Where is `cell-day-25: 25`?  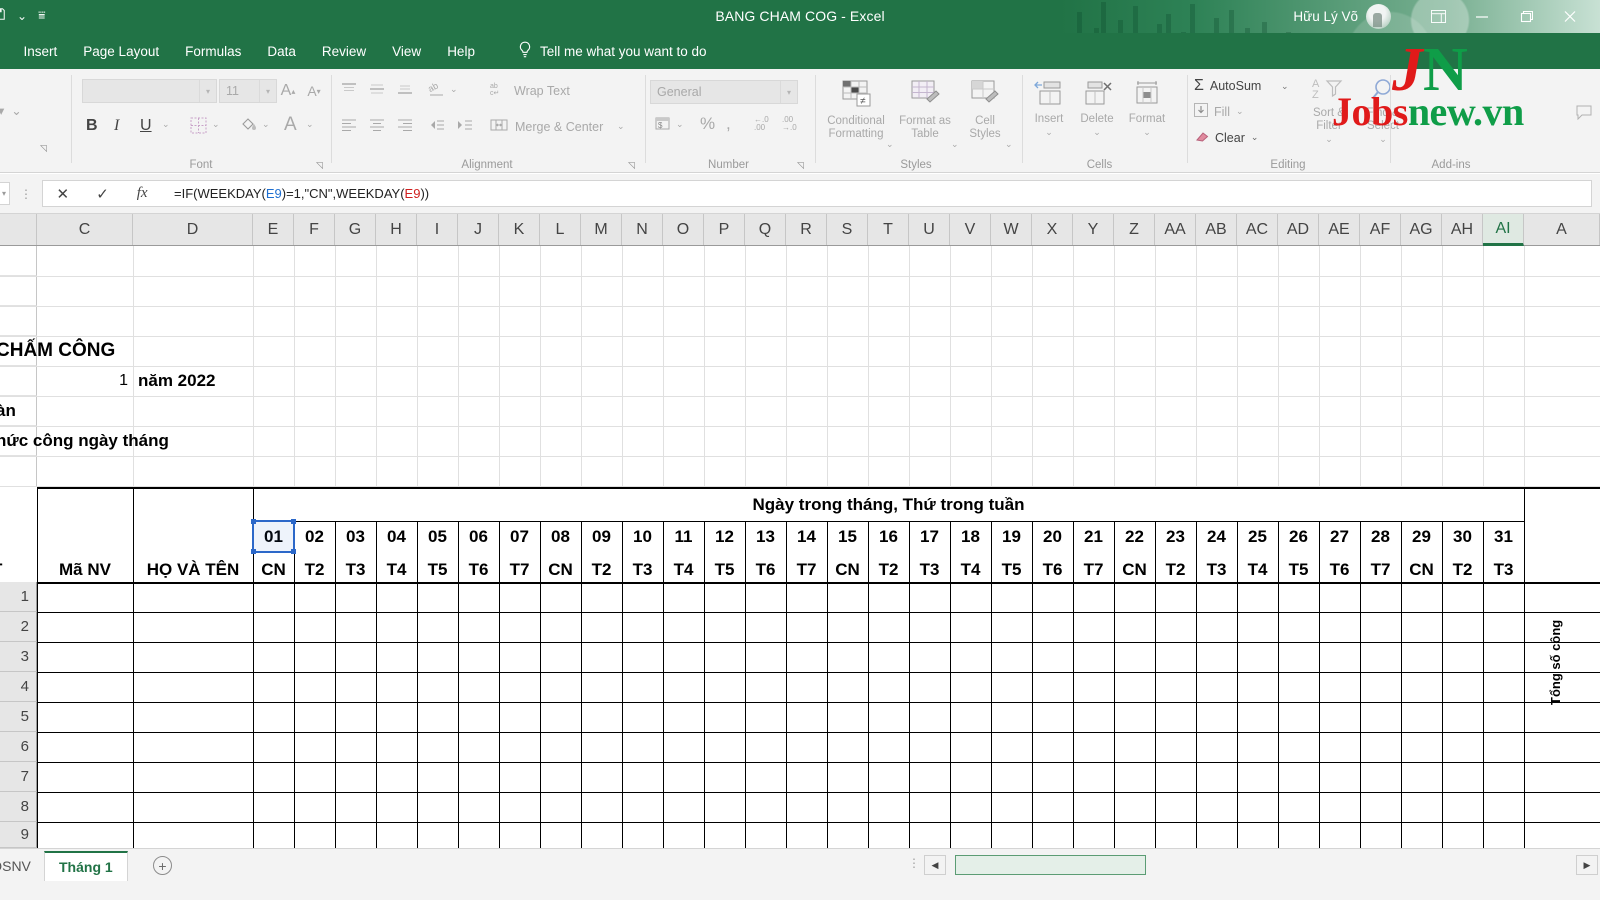
cell-day-25: 25 is located at coordinates (1257, 536).